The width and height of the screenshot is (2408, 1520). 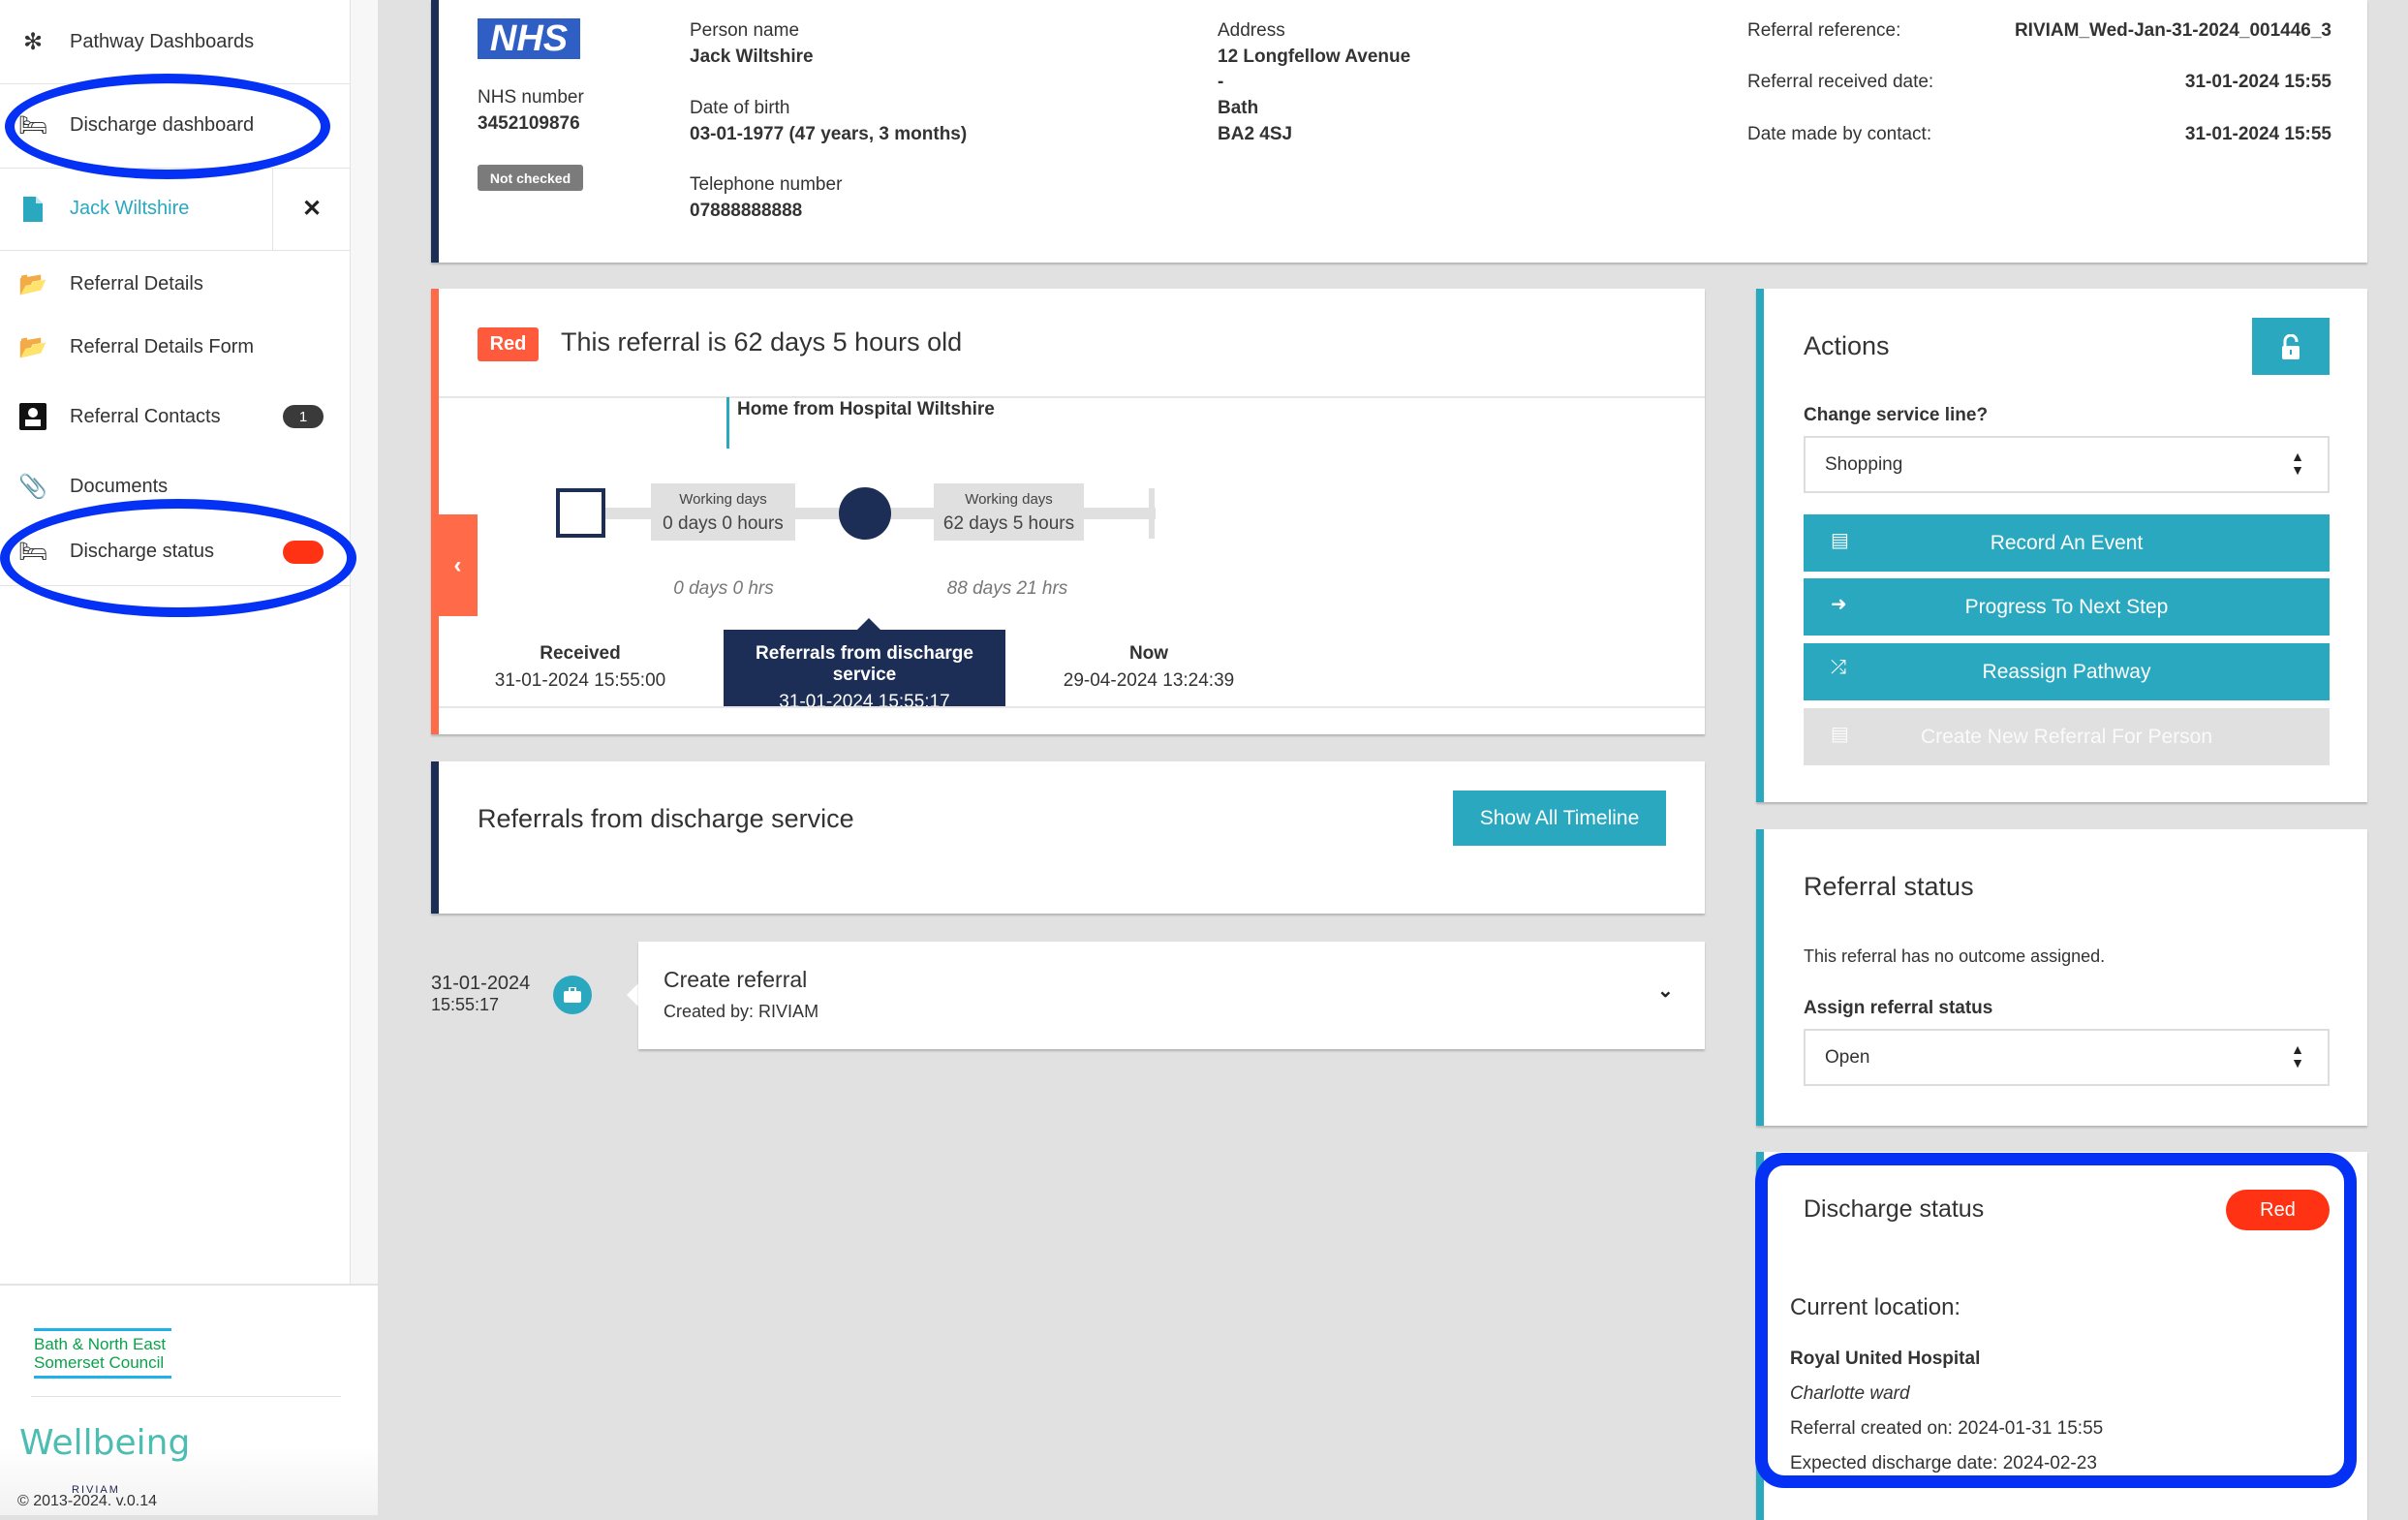 I want to click on progress-next-step-button: ➜ Progress To Next Step, so click(x=2067, y=607).